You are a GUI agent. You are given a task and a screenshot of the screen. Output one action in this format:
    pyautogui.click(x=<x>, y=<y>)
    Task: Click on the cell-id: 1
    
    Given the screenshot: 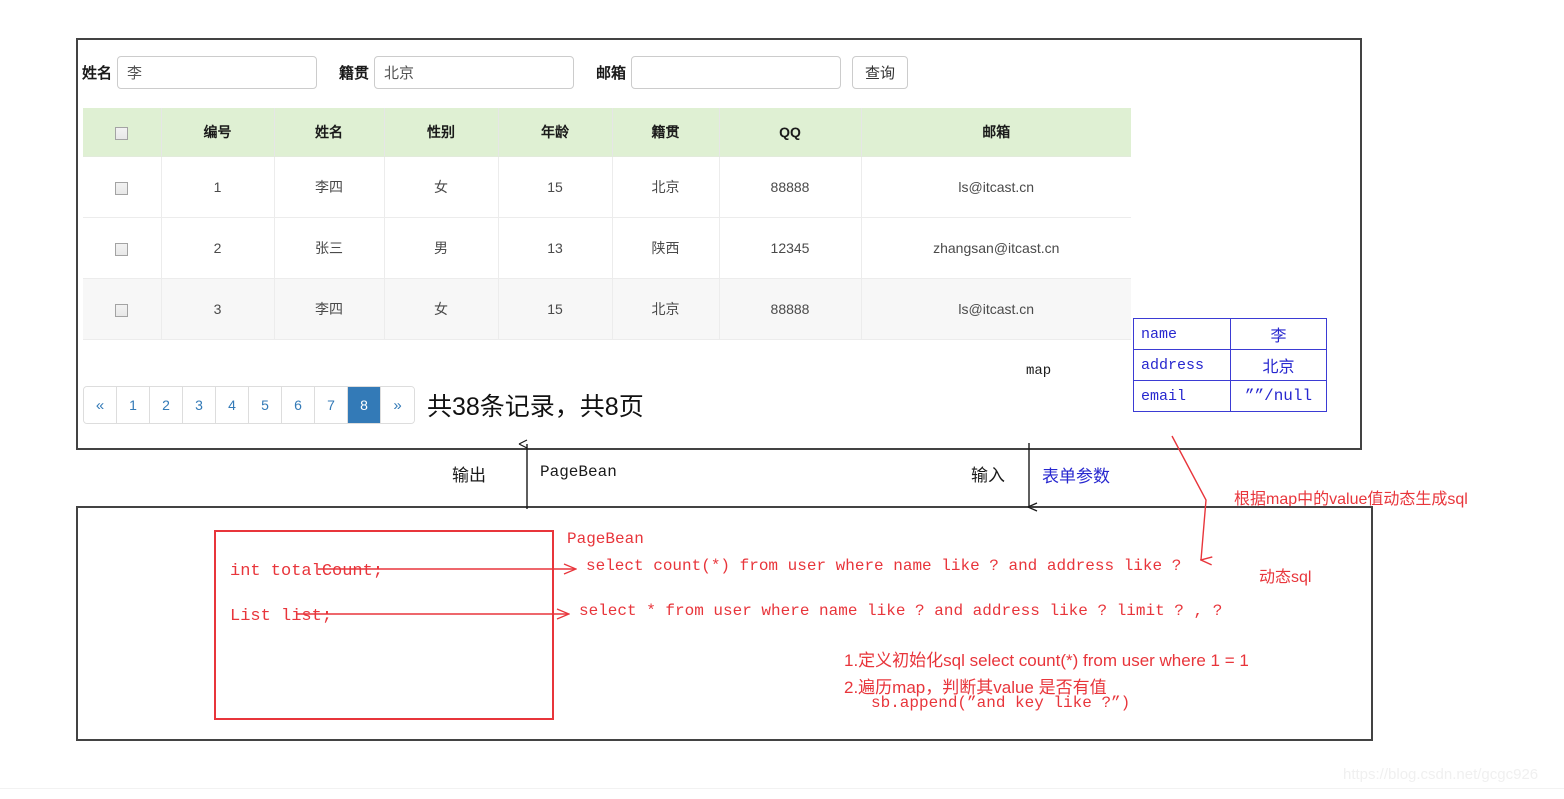 What is the action you would take?
    pyautogui.click(x=218, y=187)
    